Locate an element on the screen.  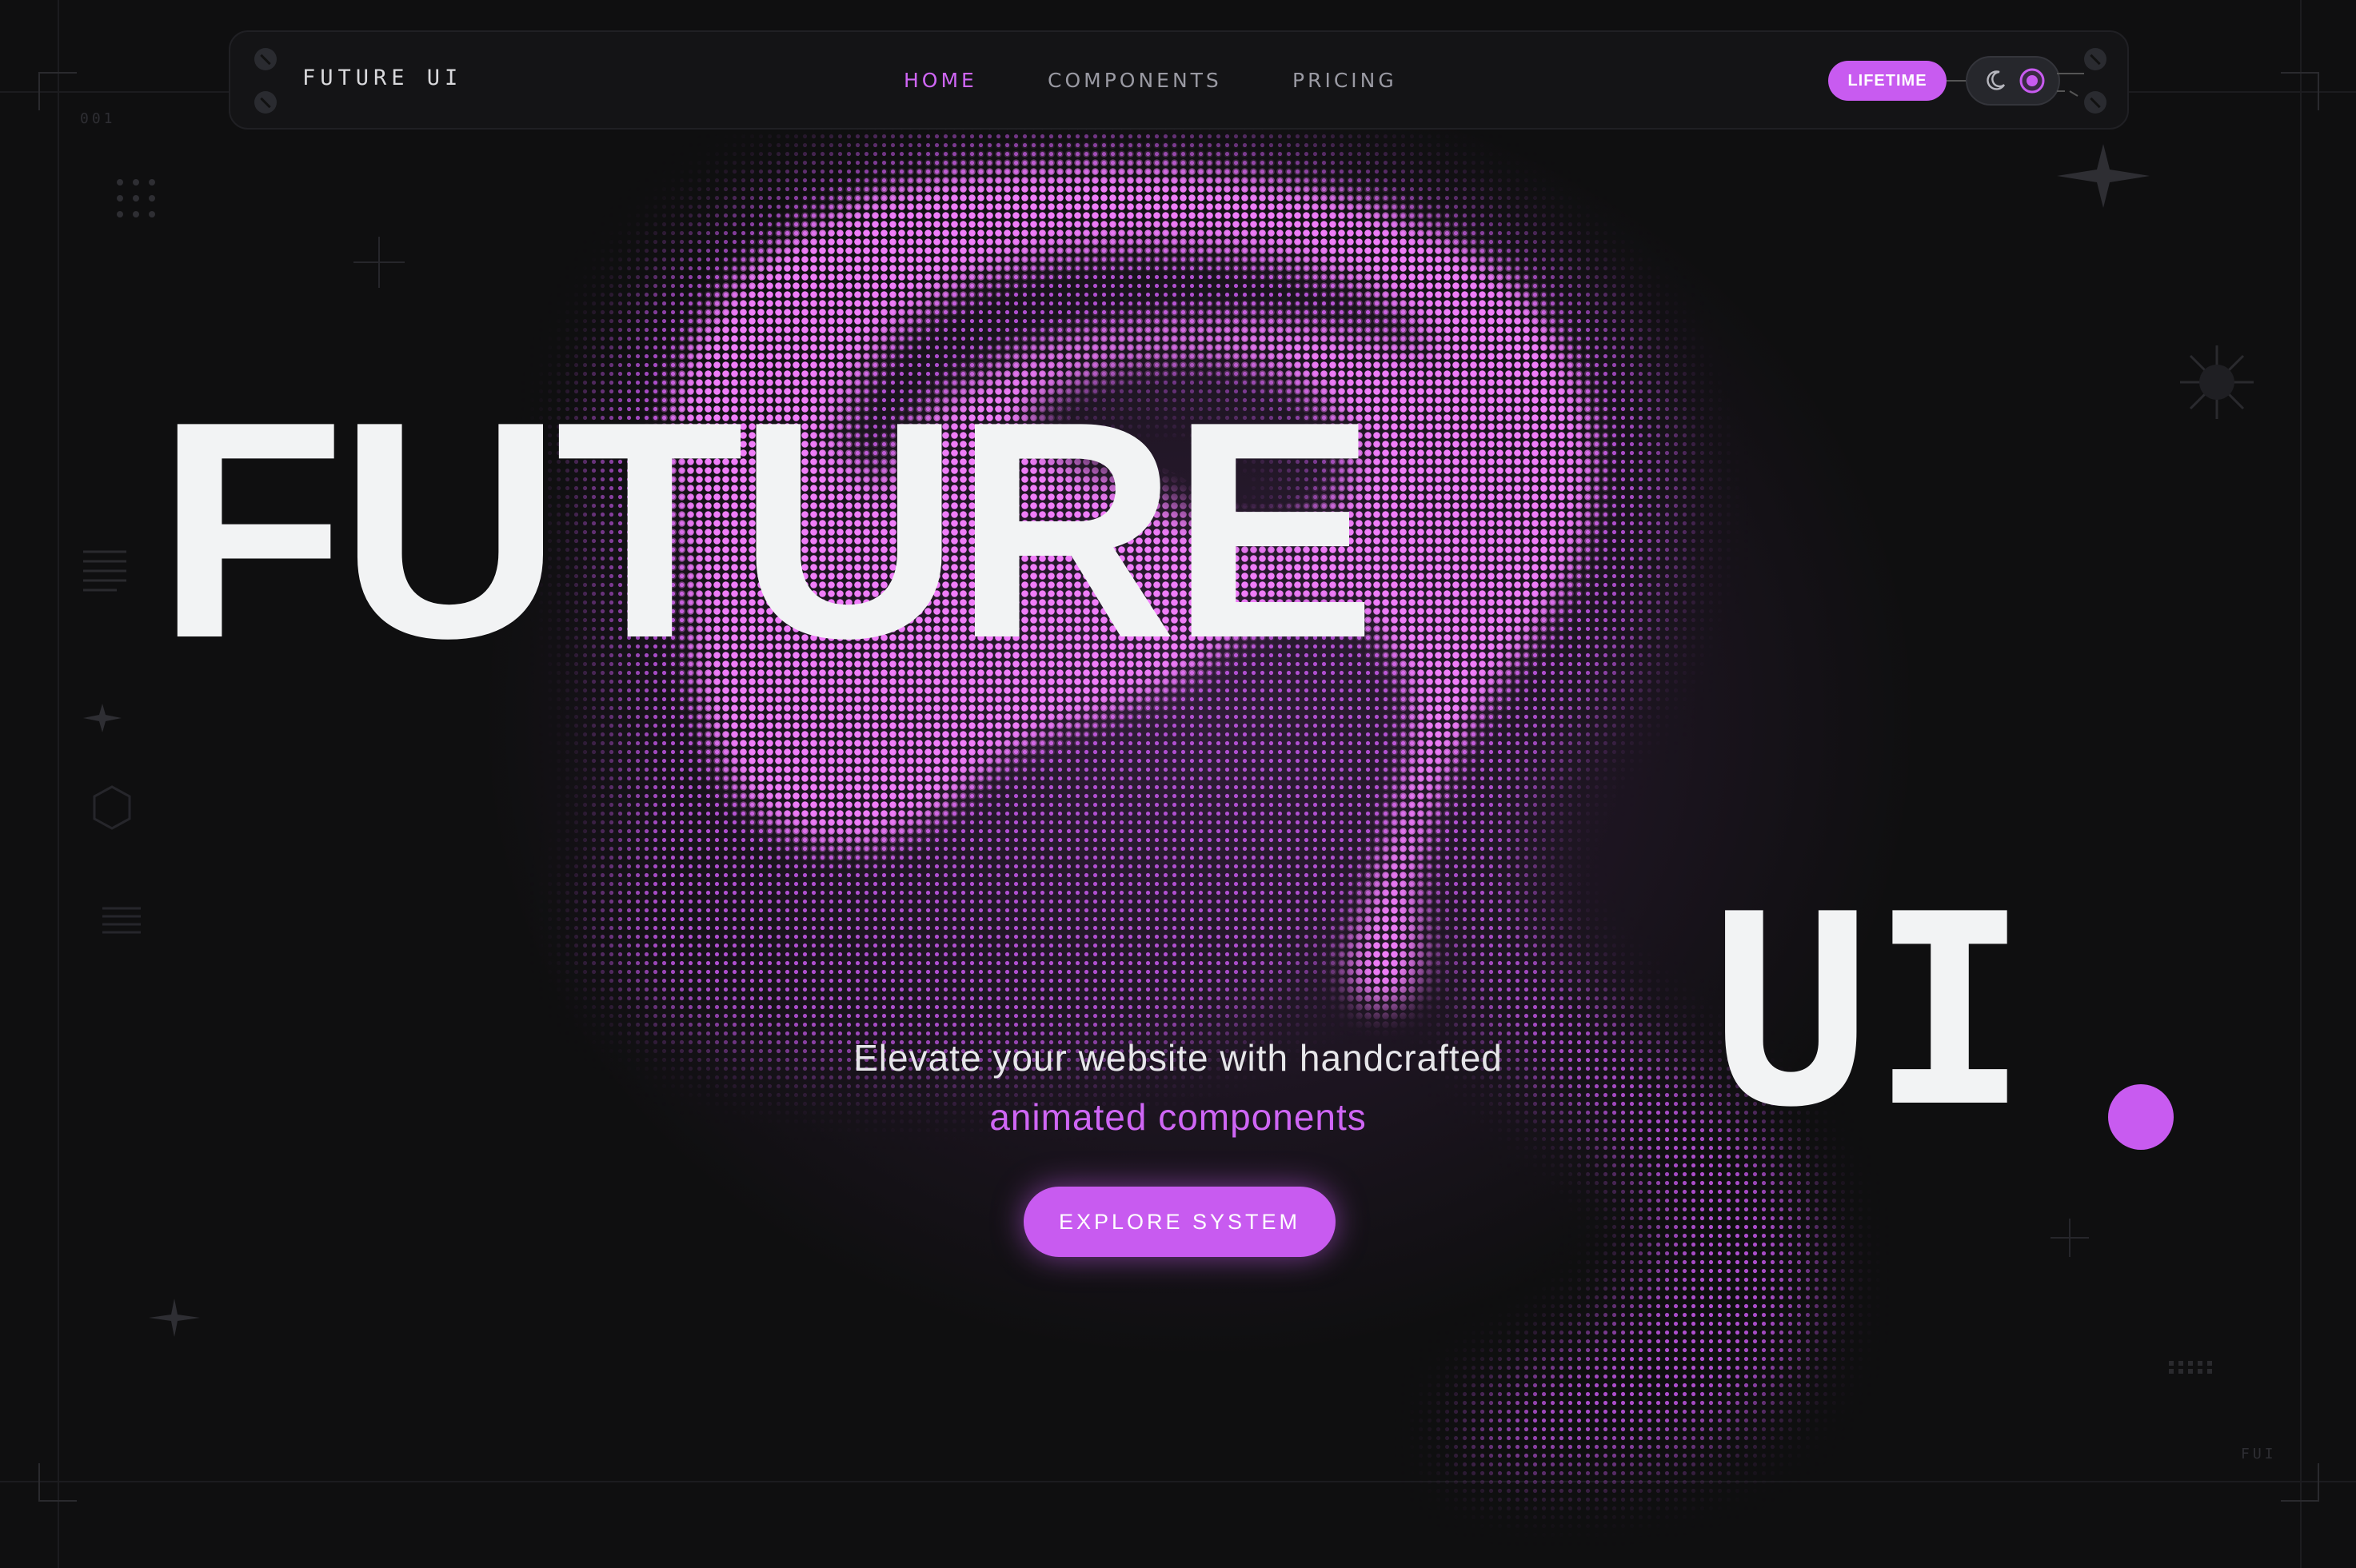
hero-tagline: Elevate your website with handcrafted is located at coordinates (1178, 1058).